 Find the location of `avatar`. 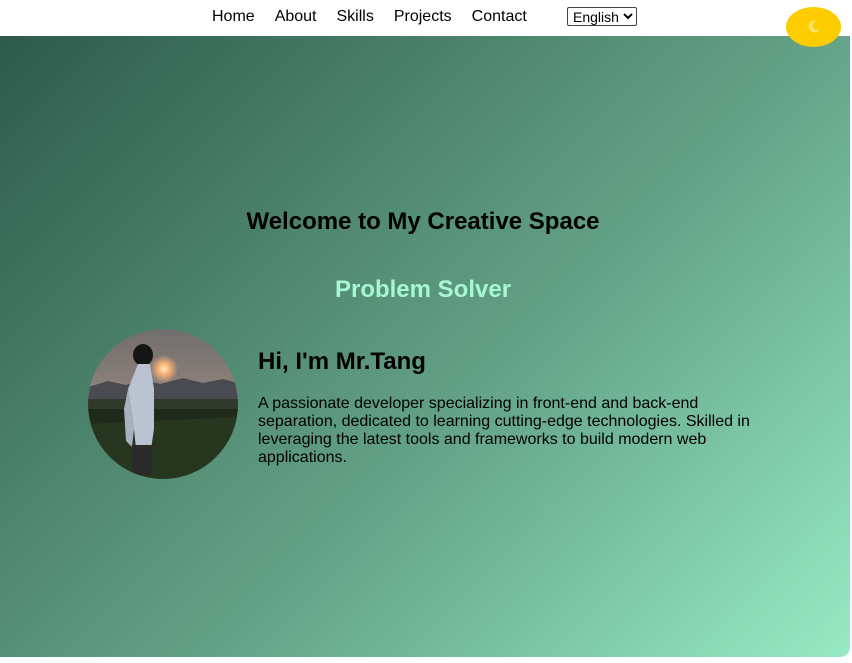

avatar is located at coordinates (163, 404).